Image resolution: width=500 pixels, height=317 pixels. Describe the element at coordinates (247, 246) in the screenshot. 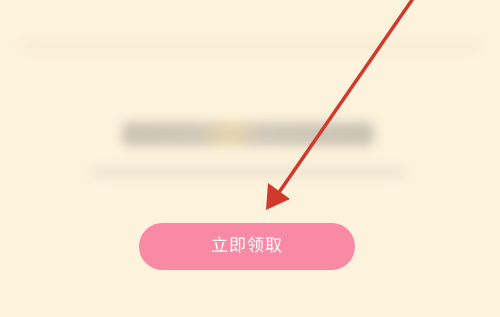

I see `claim-now-button: 立即领取` at that location.